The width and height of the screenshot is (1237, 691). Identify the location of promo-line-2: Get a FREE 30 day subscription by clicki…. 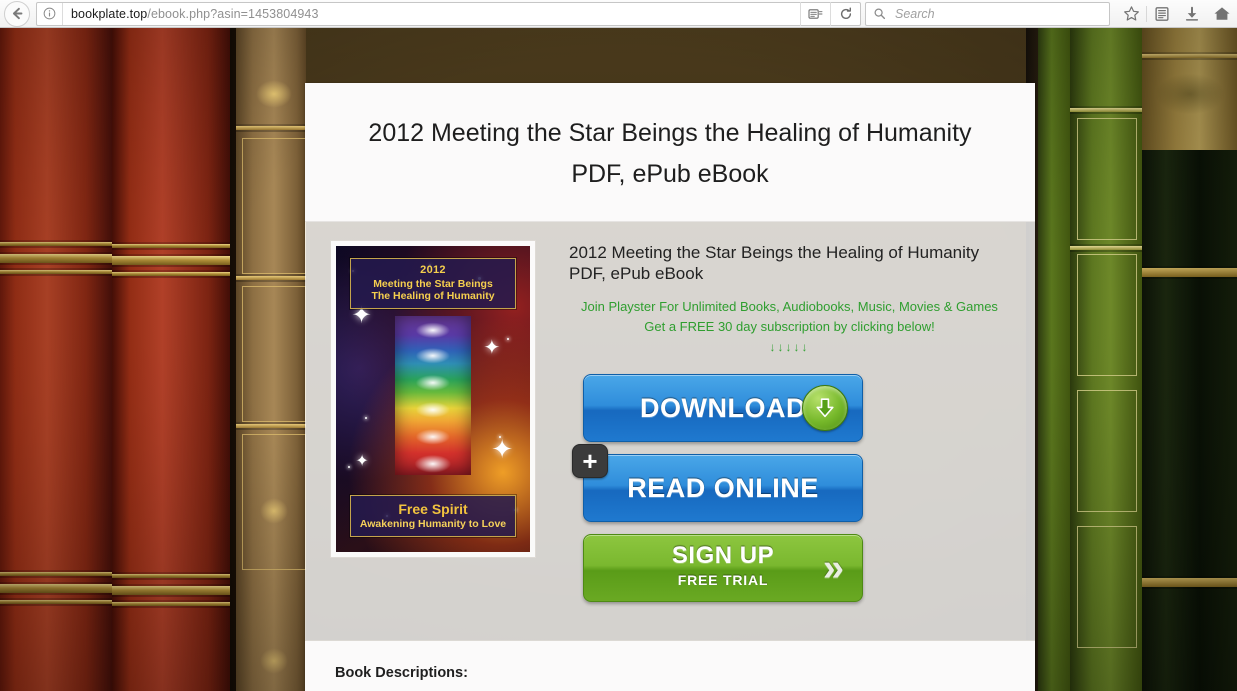
(789, 326).